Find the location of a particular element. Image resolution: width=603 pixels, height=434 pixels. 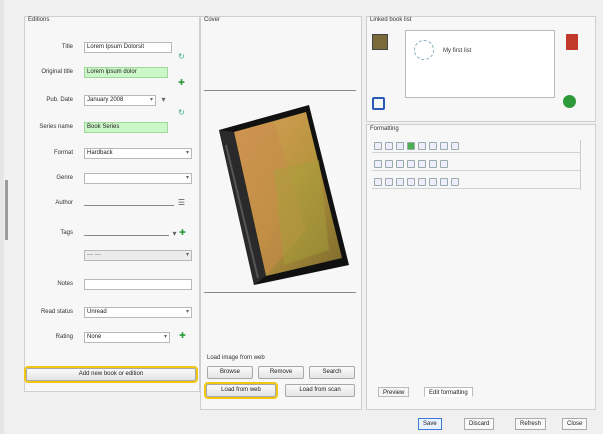

search-button: Search is located at coordinates (332, 372).